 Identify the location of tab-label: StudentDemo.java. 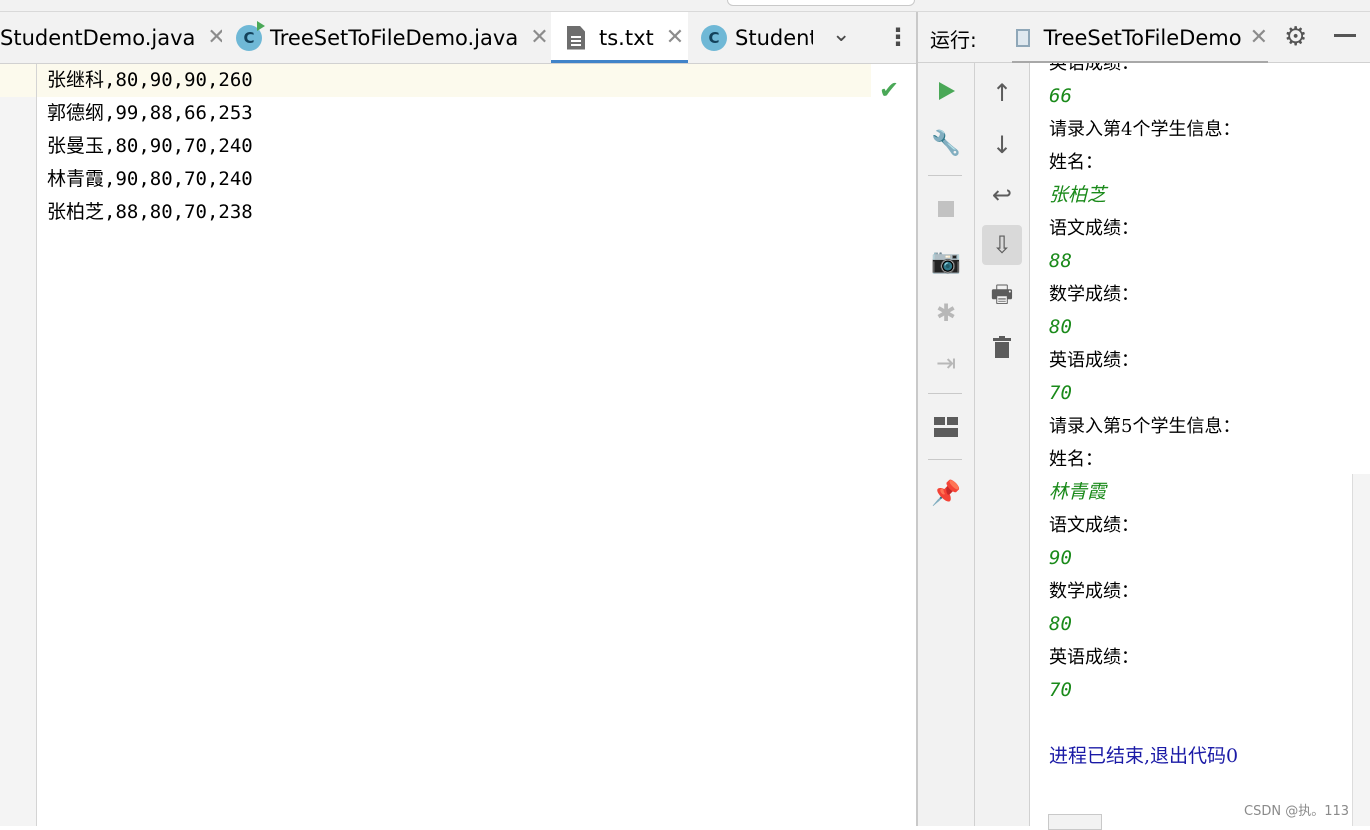
(98, 37).